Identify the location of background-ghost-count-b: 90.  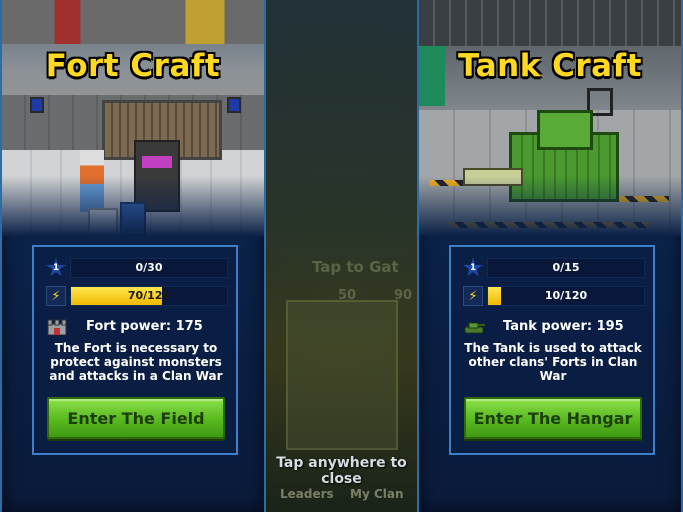
(403, 295).